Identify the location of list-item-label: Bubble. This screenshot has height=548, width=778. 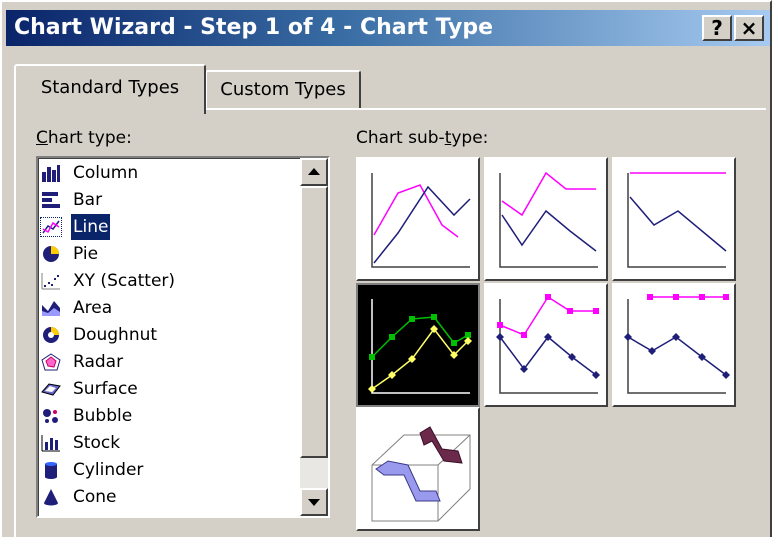
(103, 416).